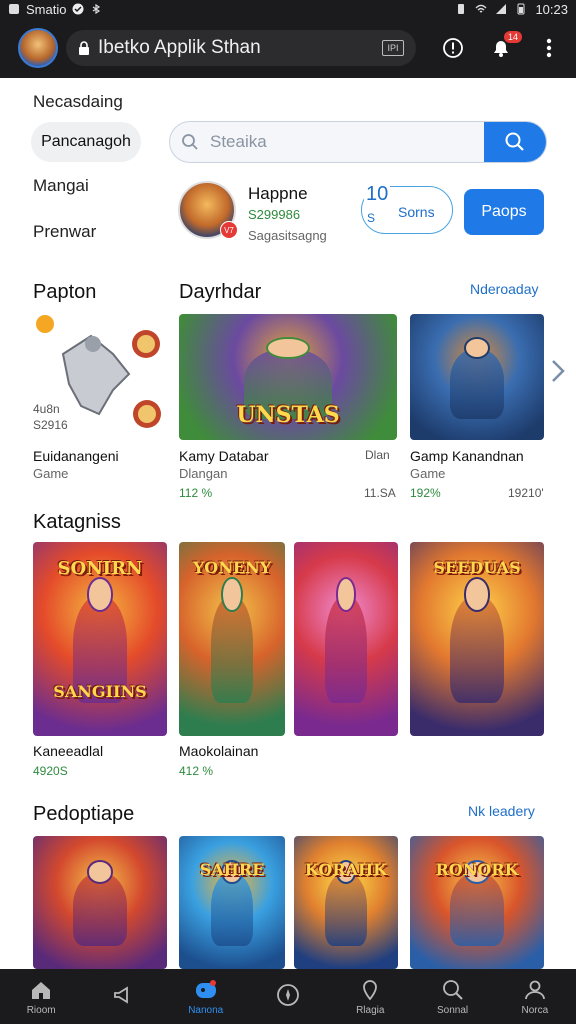 The width and height of the screenshot is (576, 1024). What do you see at coordinates (288, 415) in the screenshot?
I see `game-logo-text: UNSTAS` at bounding box center [288, 415].